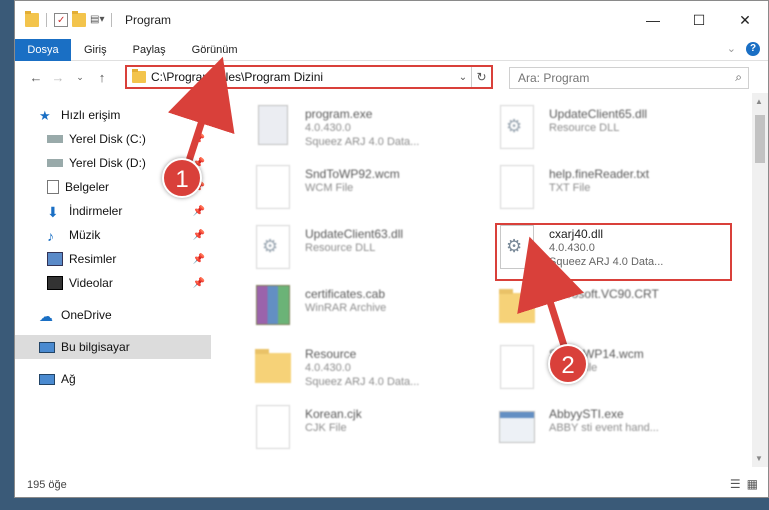 This screenshot has height=510, width=769. What do you see at coordinates (303, 77) in the screenshot?
I see `address-path: C:\Program Files\Program Dizini` at bounding box center [303, 77].